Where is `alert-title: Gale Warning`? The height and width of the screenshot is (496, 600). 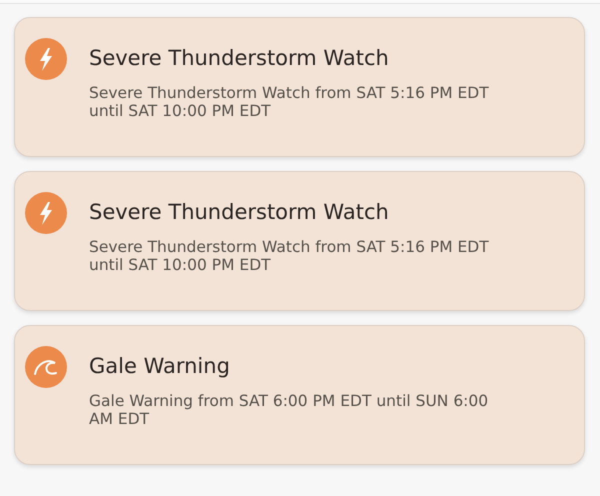
alert-title: Gale Warning is located at coordinates (160, 366).